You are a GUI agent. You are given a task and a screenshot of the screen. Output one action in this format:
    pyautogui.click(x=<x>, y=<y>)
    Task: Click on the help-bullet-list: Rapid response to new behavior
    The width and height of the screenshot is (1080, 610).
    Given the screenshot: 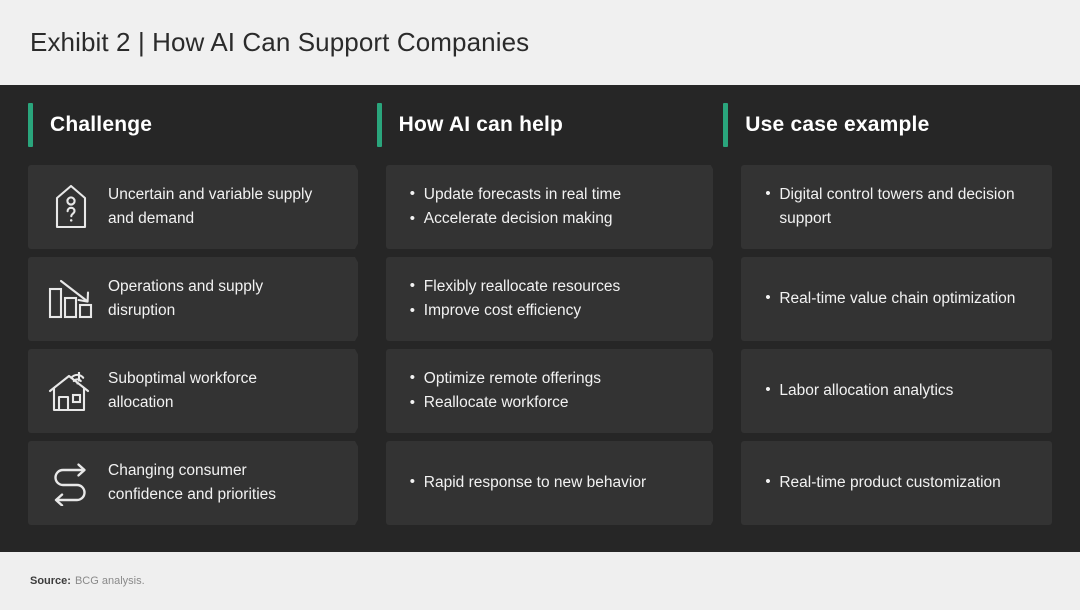 What is the action you would take?
    pyautogui.click(x=529, y=482)
    